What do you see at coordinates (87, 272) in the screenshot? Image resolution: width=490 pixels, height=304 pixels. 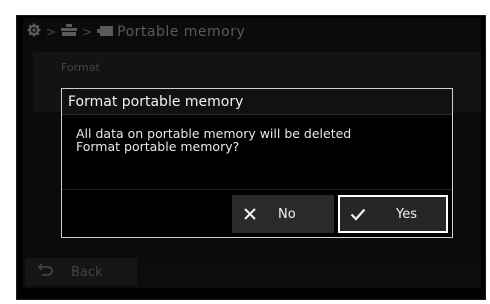 I see `back-label: Back` at bounding box center [87, 272].